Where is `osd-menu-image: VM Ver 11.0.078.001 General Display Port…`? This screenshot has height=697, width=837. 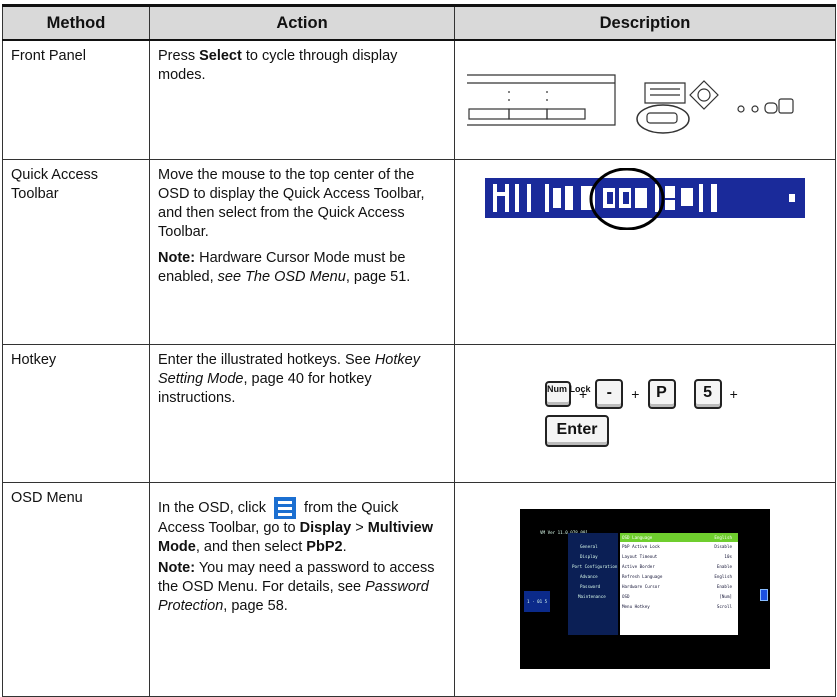
osd-menu-image: VM Ver 11.0.078.001 General Display Port… is located at coordinates (645, 589).